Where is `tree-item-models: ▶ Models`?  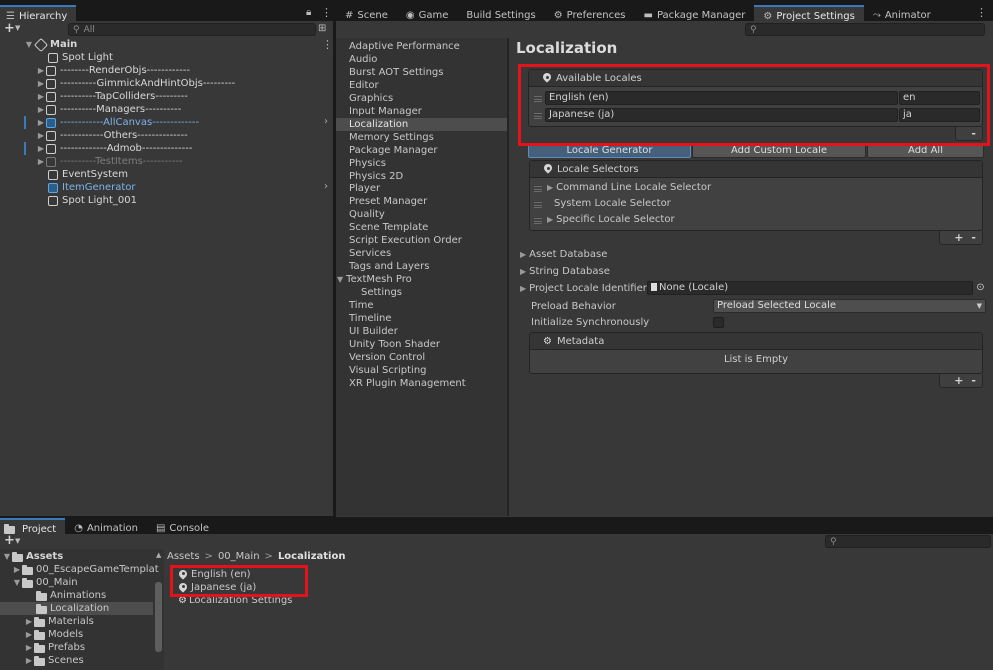
tree-item-models: ▶ Models is located at coordinates (53, 634).